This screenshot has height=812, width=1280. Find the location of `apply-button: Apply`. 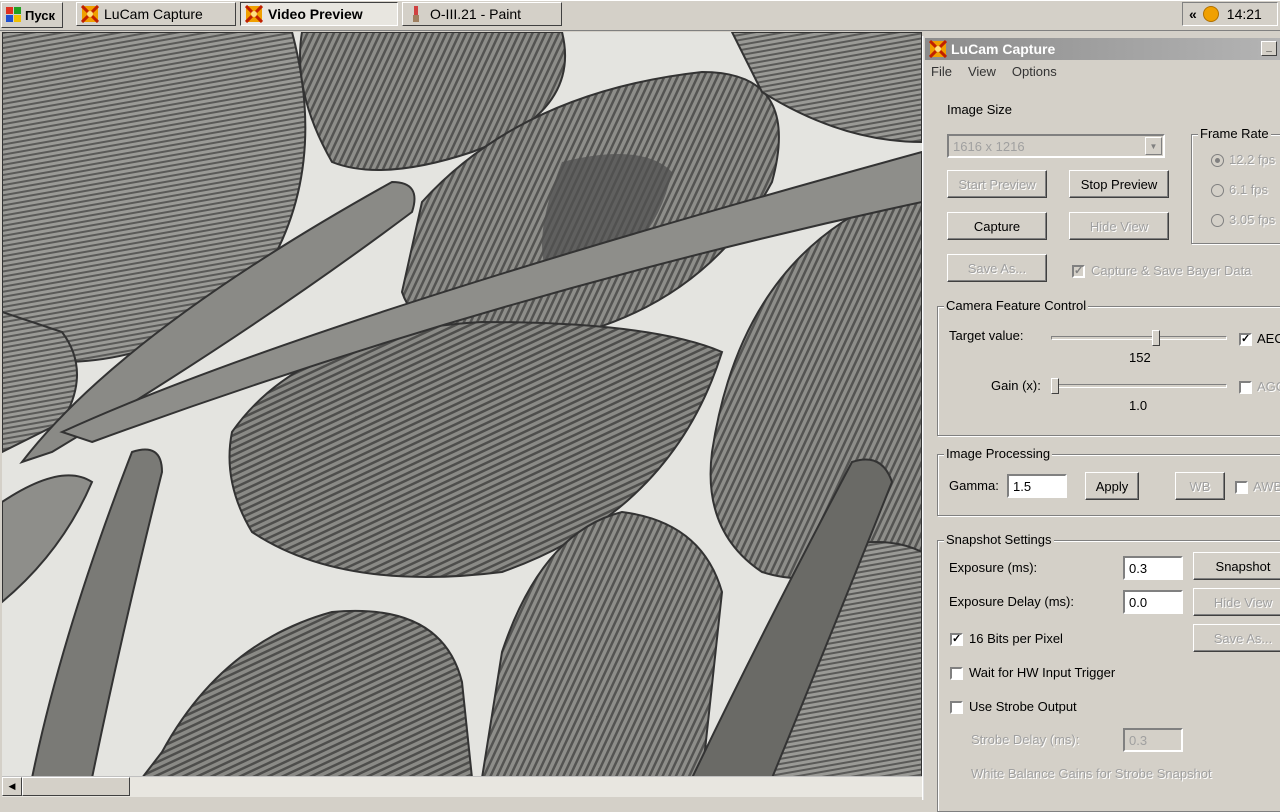

apply-button: Apply is located at coordinates (1112, 486).